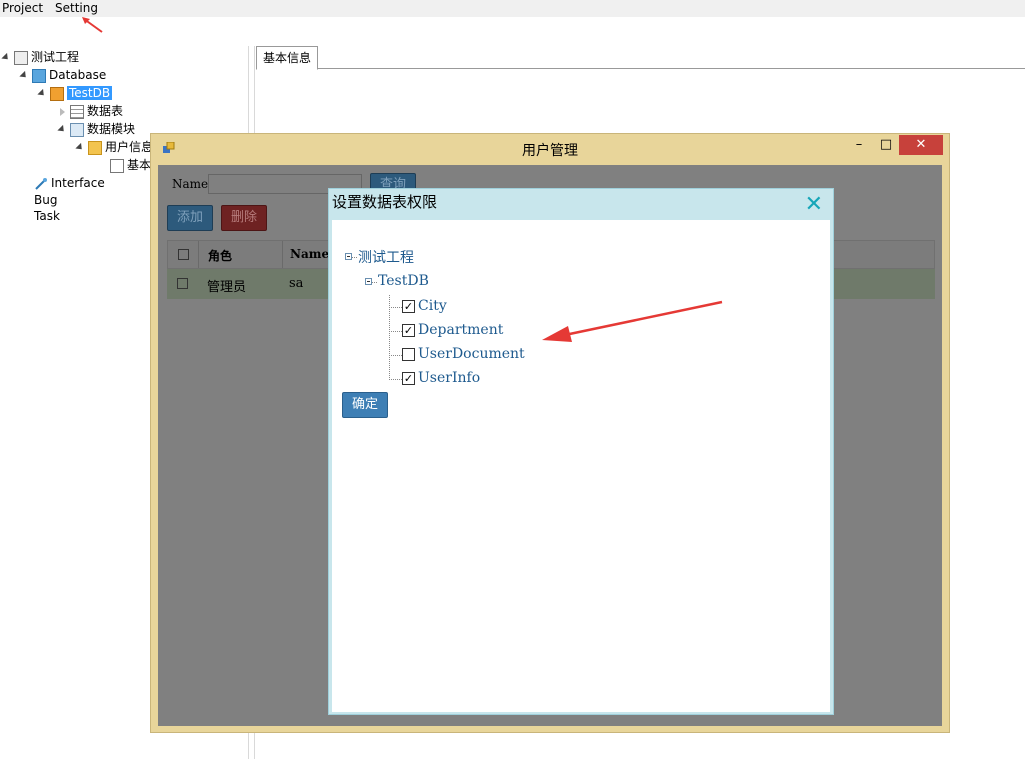 Image resolution: width=1025 pixels, height=759 pixels. I want to click on userdocument-checkbox, so click(408, 354).